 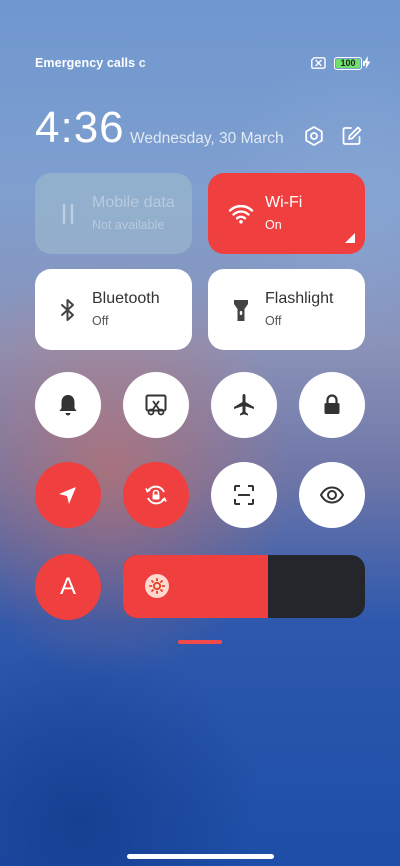 What do you see at coordinates (284, 202) in the screenshot?
I see `wifi-label: Wi-Fi` at bounding box center [284, 202].